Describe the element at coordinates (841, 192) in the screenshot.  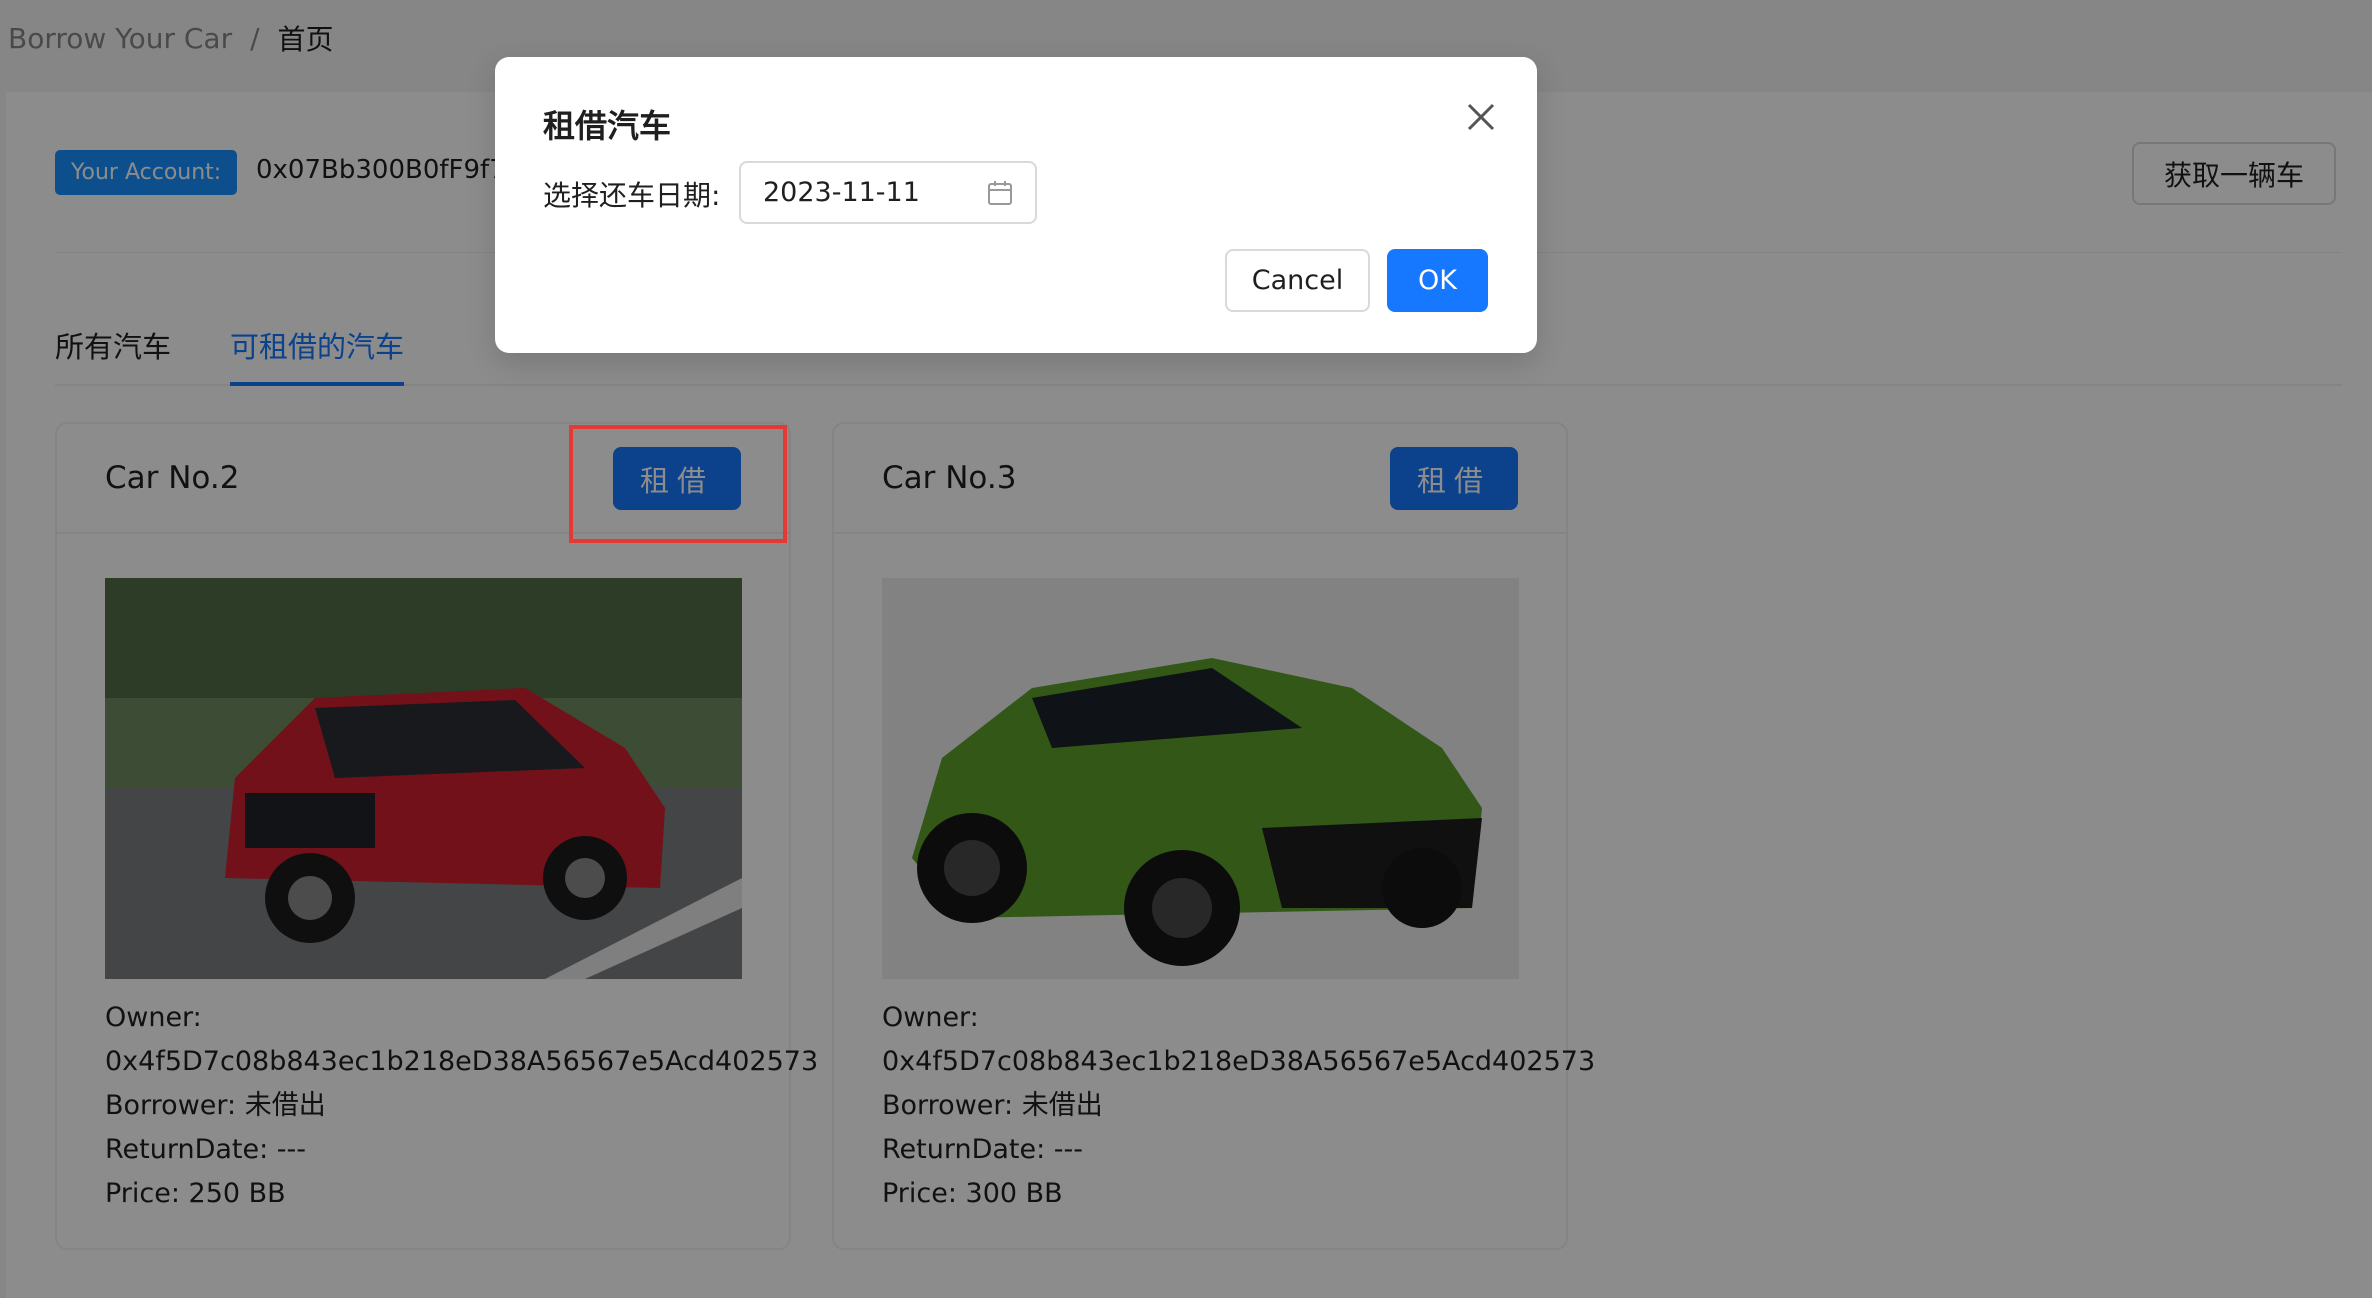
I see `date-value: 2023-11-11` at that location.